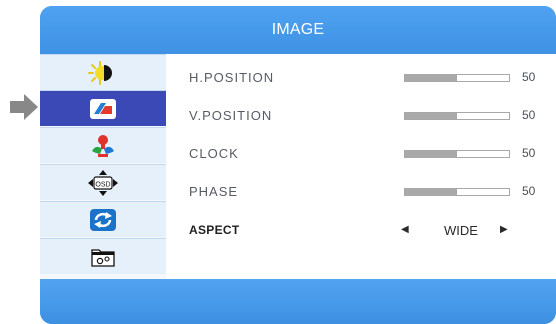  I want to click on image-icon, so click(103, 108).